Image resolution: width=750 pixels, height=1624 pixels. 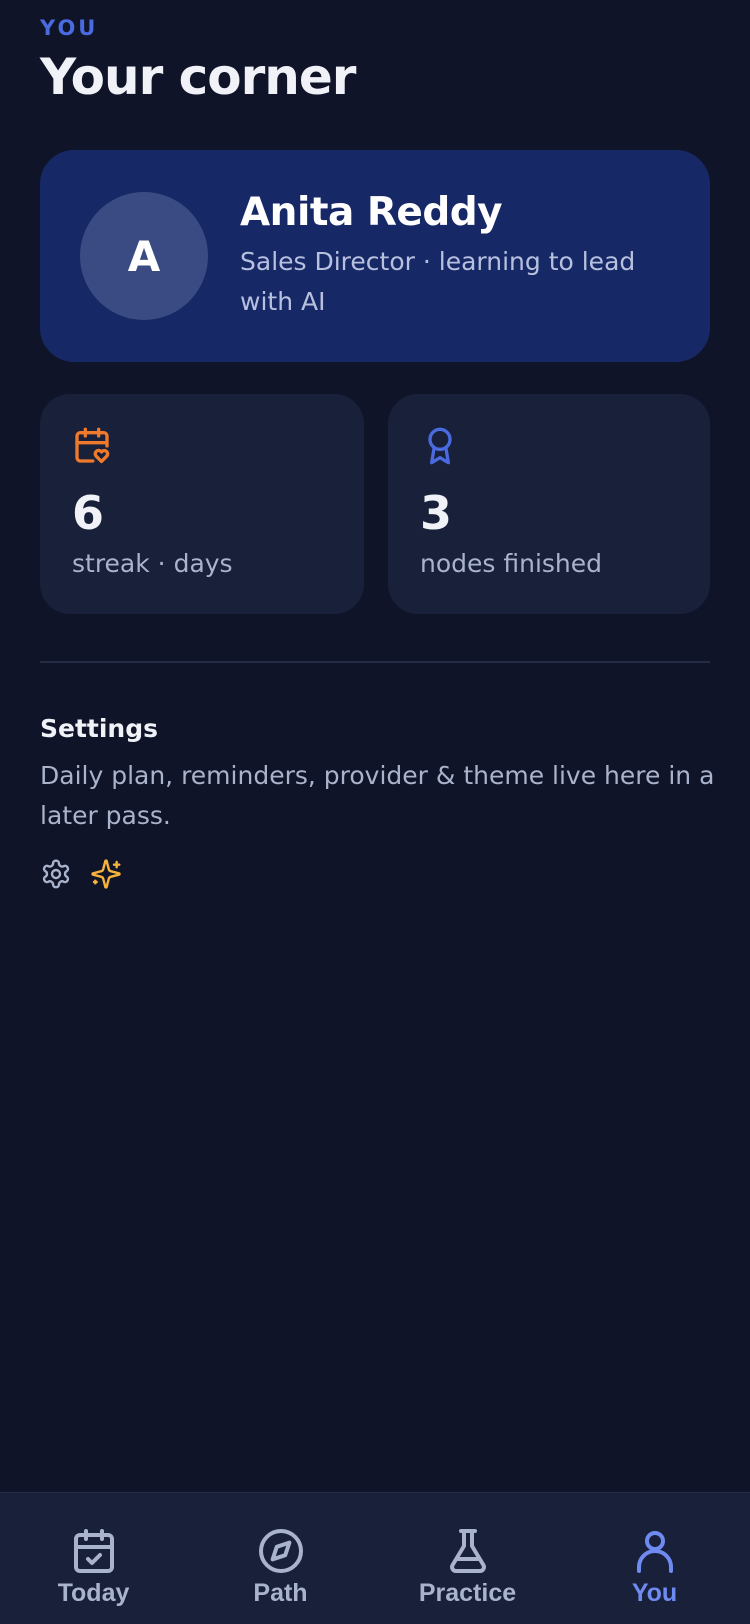 I want to click on tab-practice: Practice, so click(x=467, y=1558).